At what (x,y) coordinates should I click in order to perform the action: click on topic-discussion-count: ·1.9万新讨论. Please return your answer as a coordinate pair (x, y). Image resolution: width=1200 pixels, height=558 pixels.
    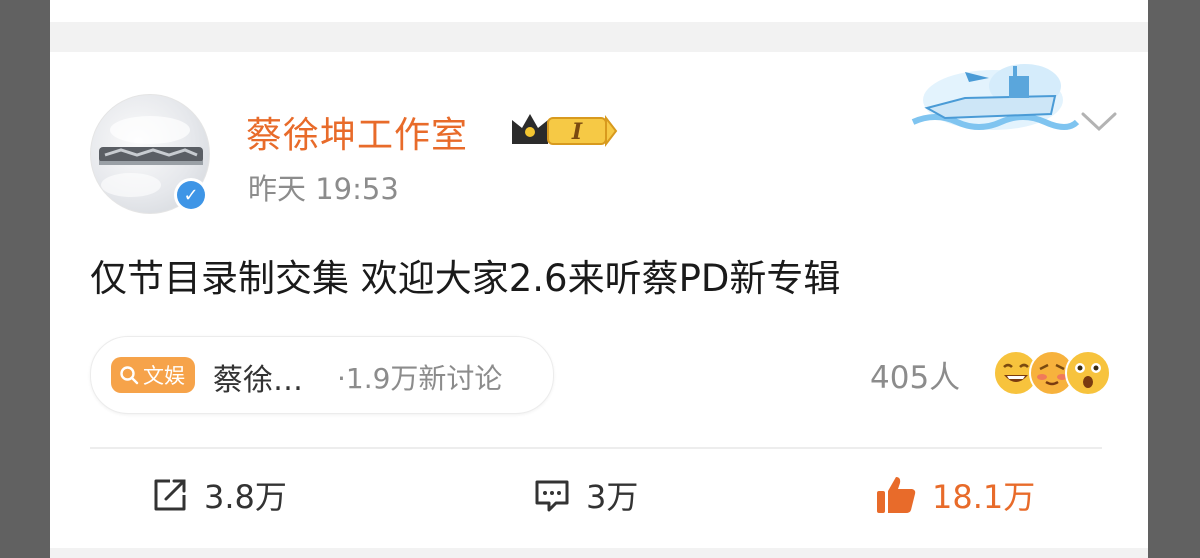
    Looking at the image, I should click on (420, 378).